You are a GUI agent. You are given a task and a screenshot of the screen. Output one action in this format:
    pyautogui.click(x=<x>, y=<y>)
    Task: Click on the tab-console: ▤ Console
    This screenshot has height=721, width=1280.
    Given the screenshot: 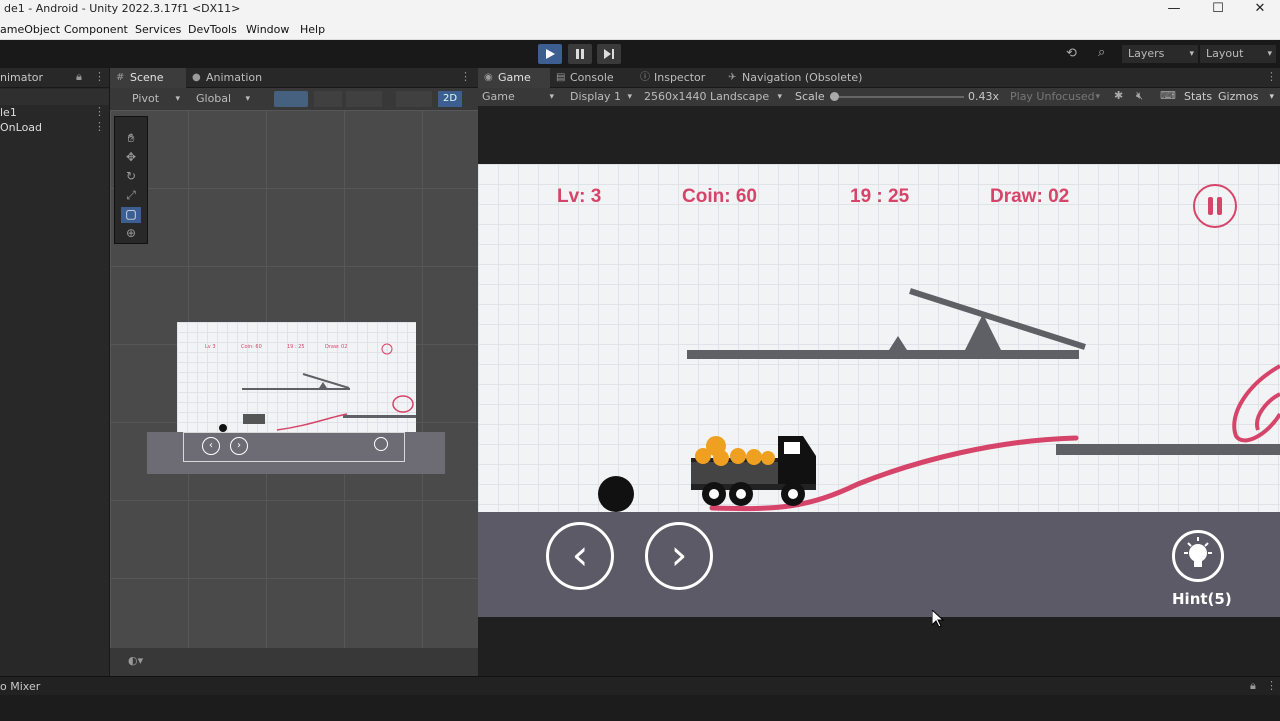 What is the action you would take?
    pyautogui.click(x=593, y=78)
    